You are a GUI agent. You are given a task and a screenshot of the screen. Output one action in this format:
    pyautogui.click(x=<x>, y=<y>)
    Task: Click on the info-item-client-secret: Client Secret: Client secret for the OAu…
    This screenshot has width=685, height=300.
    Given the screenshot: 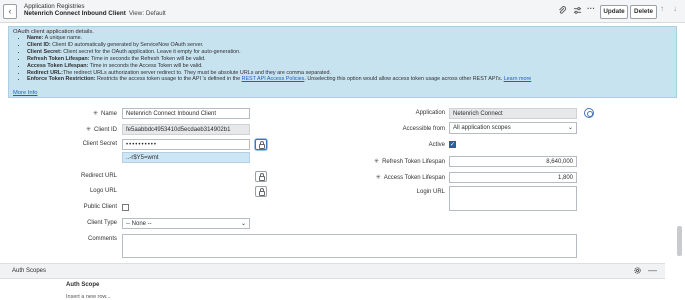 What is the action you would take?
    pyautogui.click(x=279, y=52)
    